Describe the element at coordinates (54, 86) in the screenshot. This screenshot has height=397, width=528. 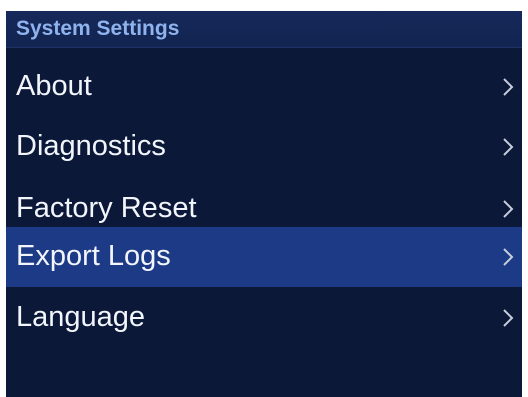
I see `menu-item-label: About` at that location.